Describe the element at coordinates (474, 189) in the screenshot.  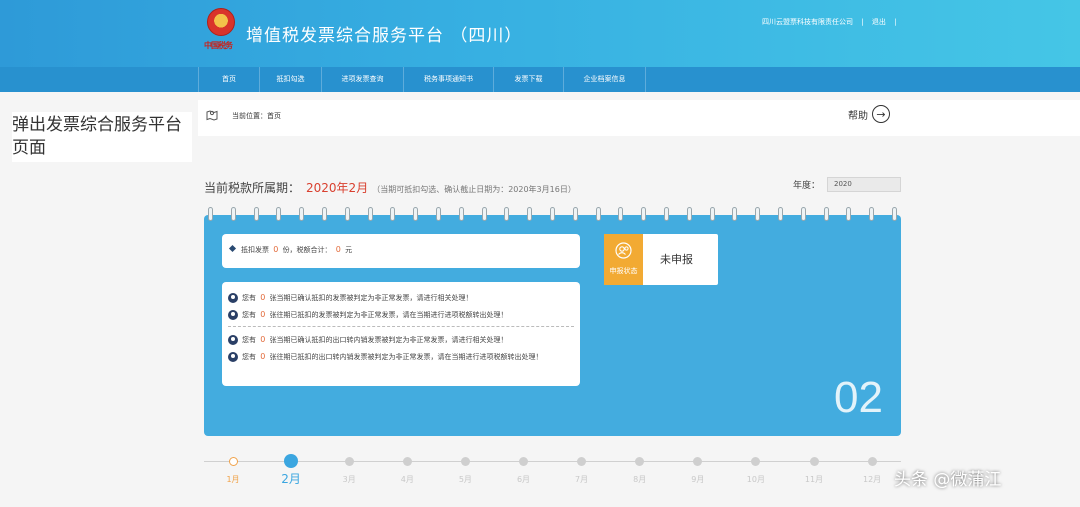
I see `period-note: （当期可抵扣勾选、确认截止日期为：2020年3月16日）` at that location.